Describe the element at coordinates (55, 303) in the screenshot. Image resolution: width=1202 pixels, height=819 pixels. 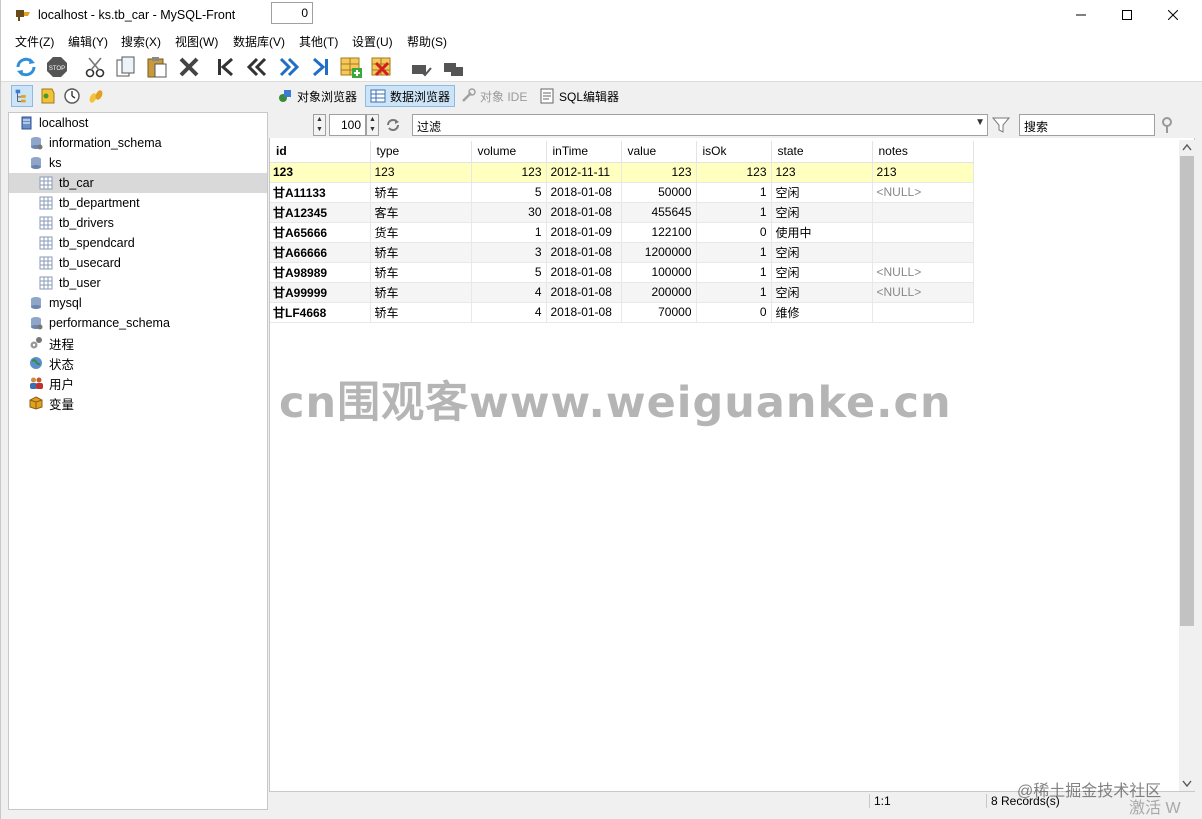
I see `tree-node-mysql: mysql` at that location.